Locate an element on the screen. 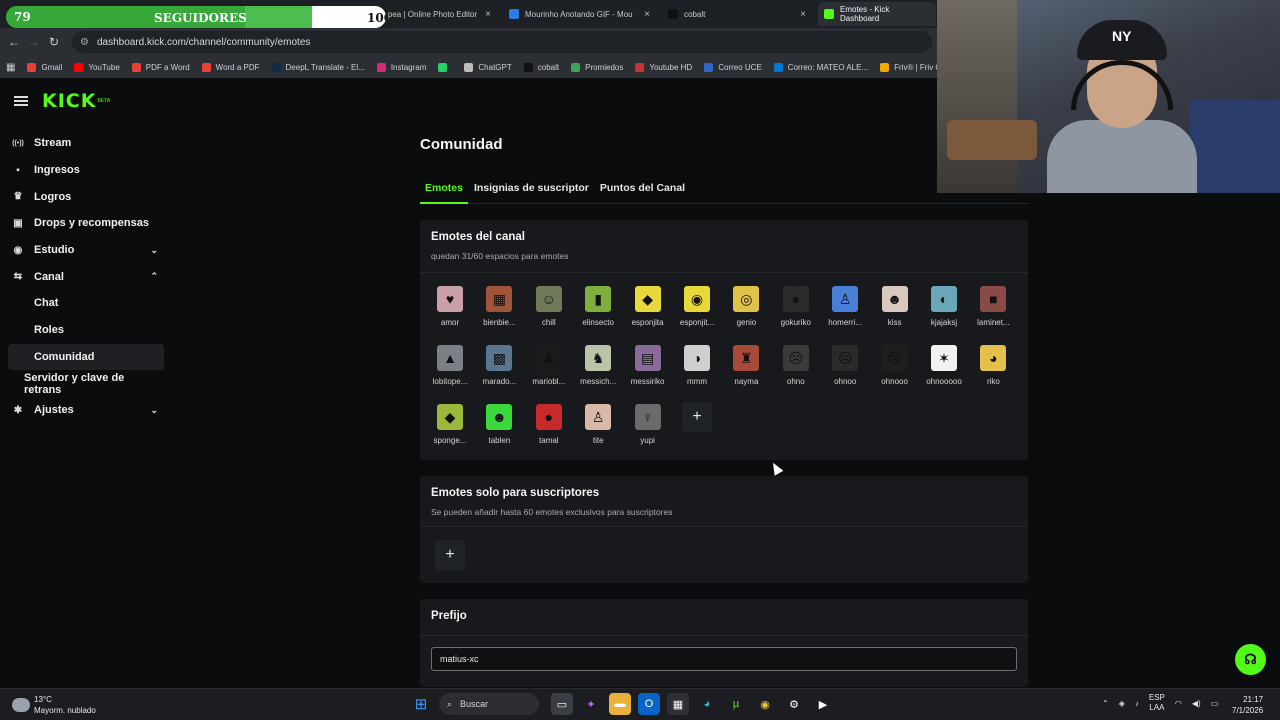 The width and height of the screenshot is (1280, 720). emote-item: ▮ elinsecto is located at coordinates (598, 306).